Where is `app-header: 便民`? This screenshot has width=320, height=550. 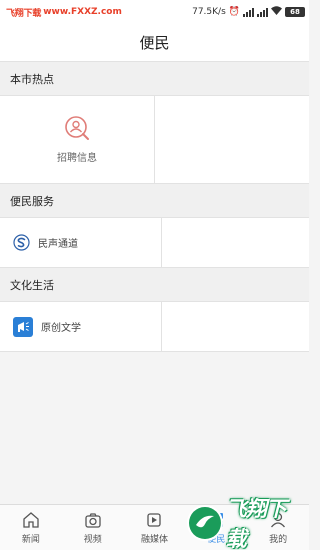
app-header: 便民 is located at coordinates (154, 43).